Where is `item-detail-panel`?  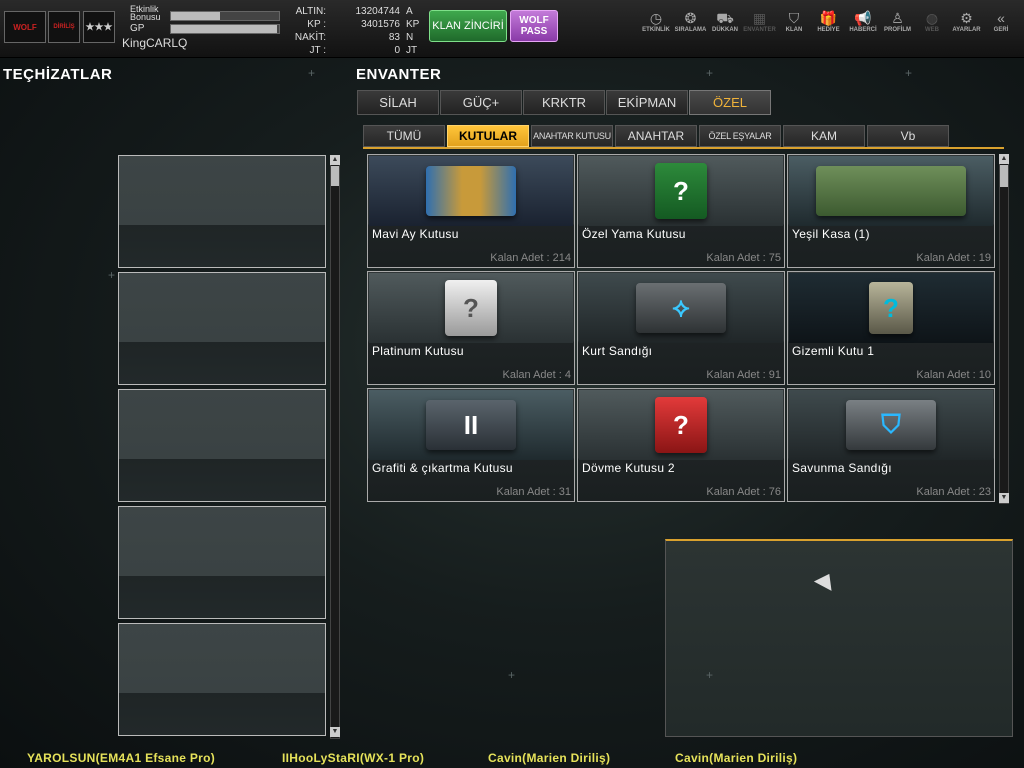
item-detail-panel is located at coordinates (839, 638).